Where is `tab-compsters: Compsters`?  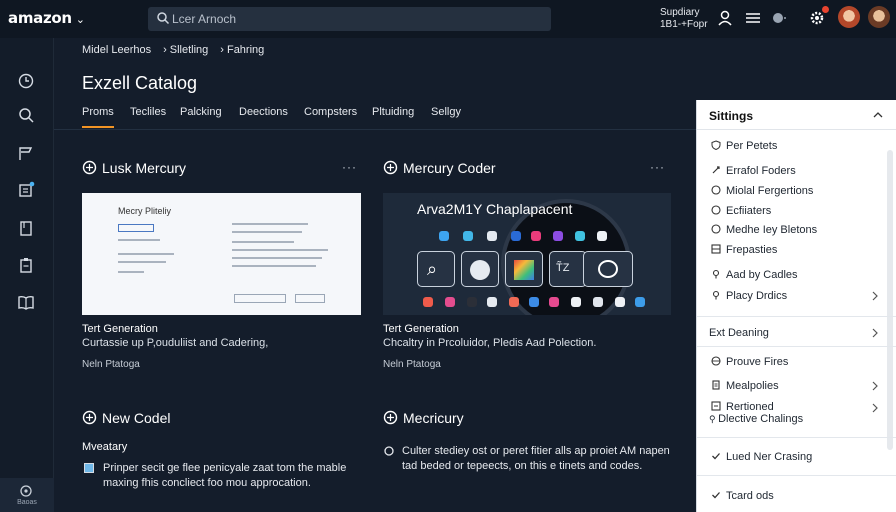 tab-compsters: Compsters is located at coordinates (330, 117).